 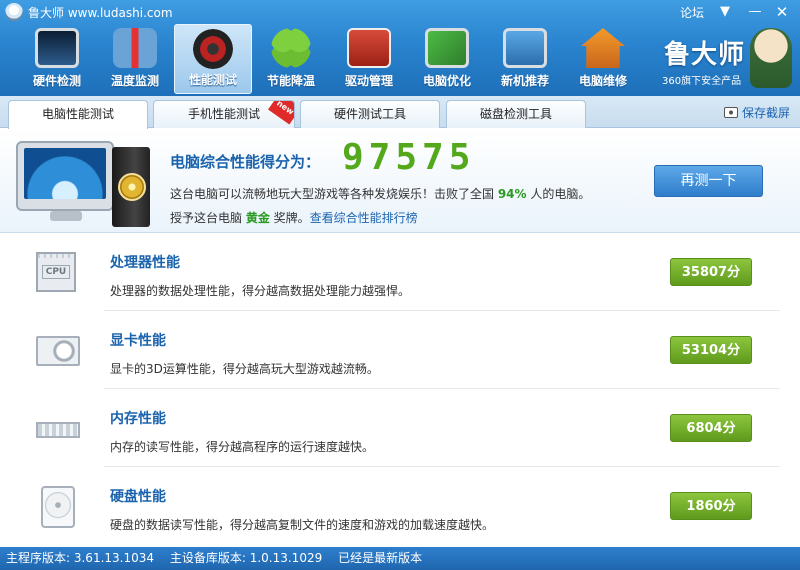 What do you see at coordinates (400, 350) in the screenshot?
I see `row-gpu: 显卡性能 显卡的3D运算性能，得分越高玩大型游戏越流畅。 53104分` at bounding box center [400, 350].